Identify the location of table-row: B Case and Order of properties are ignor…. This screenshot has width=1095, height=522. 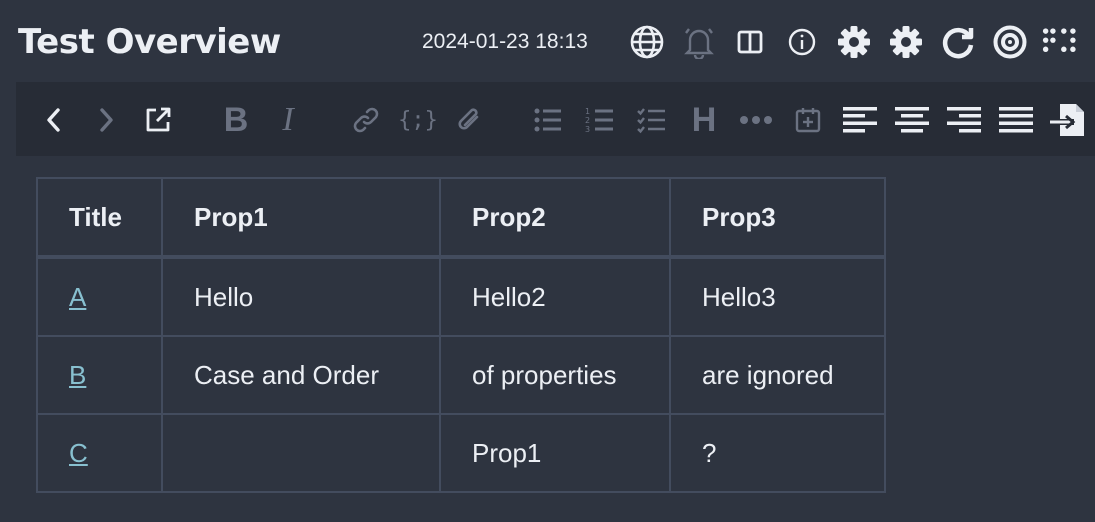
(461, 375).